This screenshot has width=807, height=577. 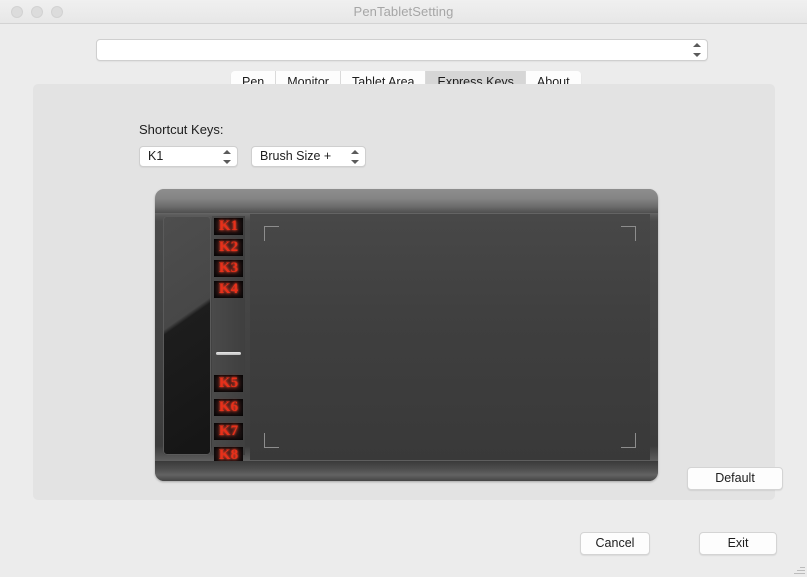 What do you see at coordinates (271, 233) in the screenshot?
I see `corner-marker-top-left-icon` at bounding box center [271, 233].